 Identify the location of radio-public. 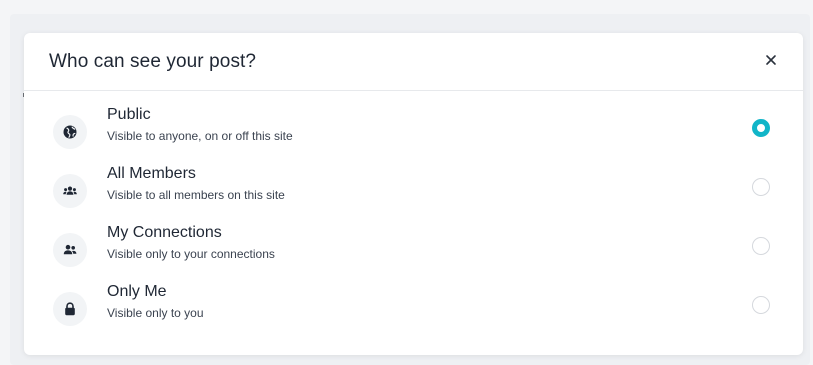
(761, 128).